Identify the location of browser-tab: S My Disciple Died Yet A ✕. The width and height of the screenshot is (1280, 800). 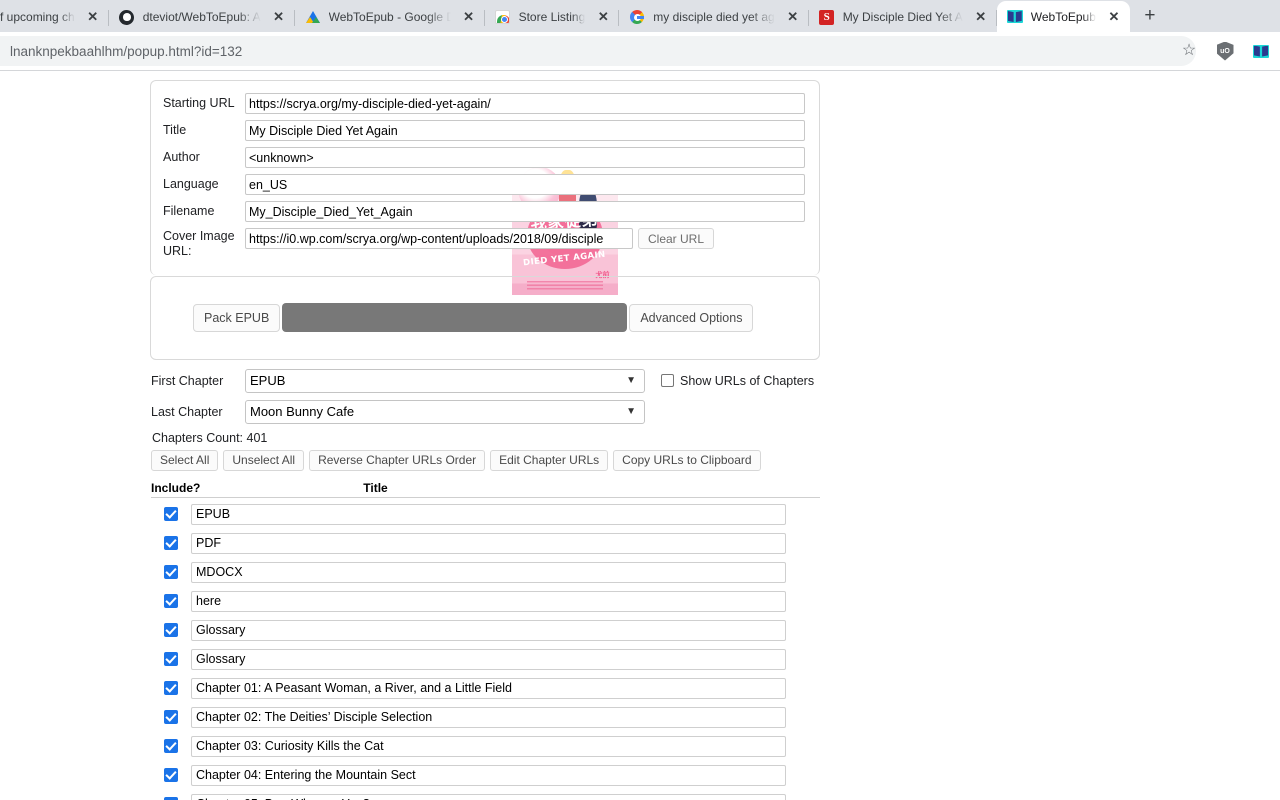
(903, 17).